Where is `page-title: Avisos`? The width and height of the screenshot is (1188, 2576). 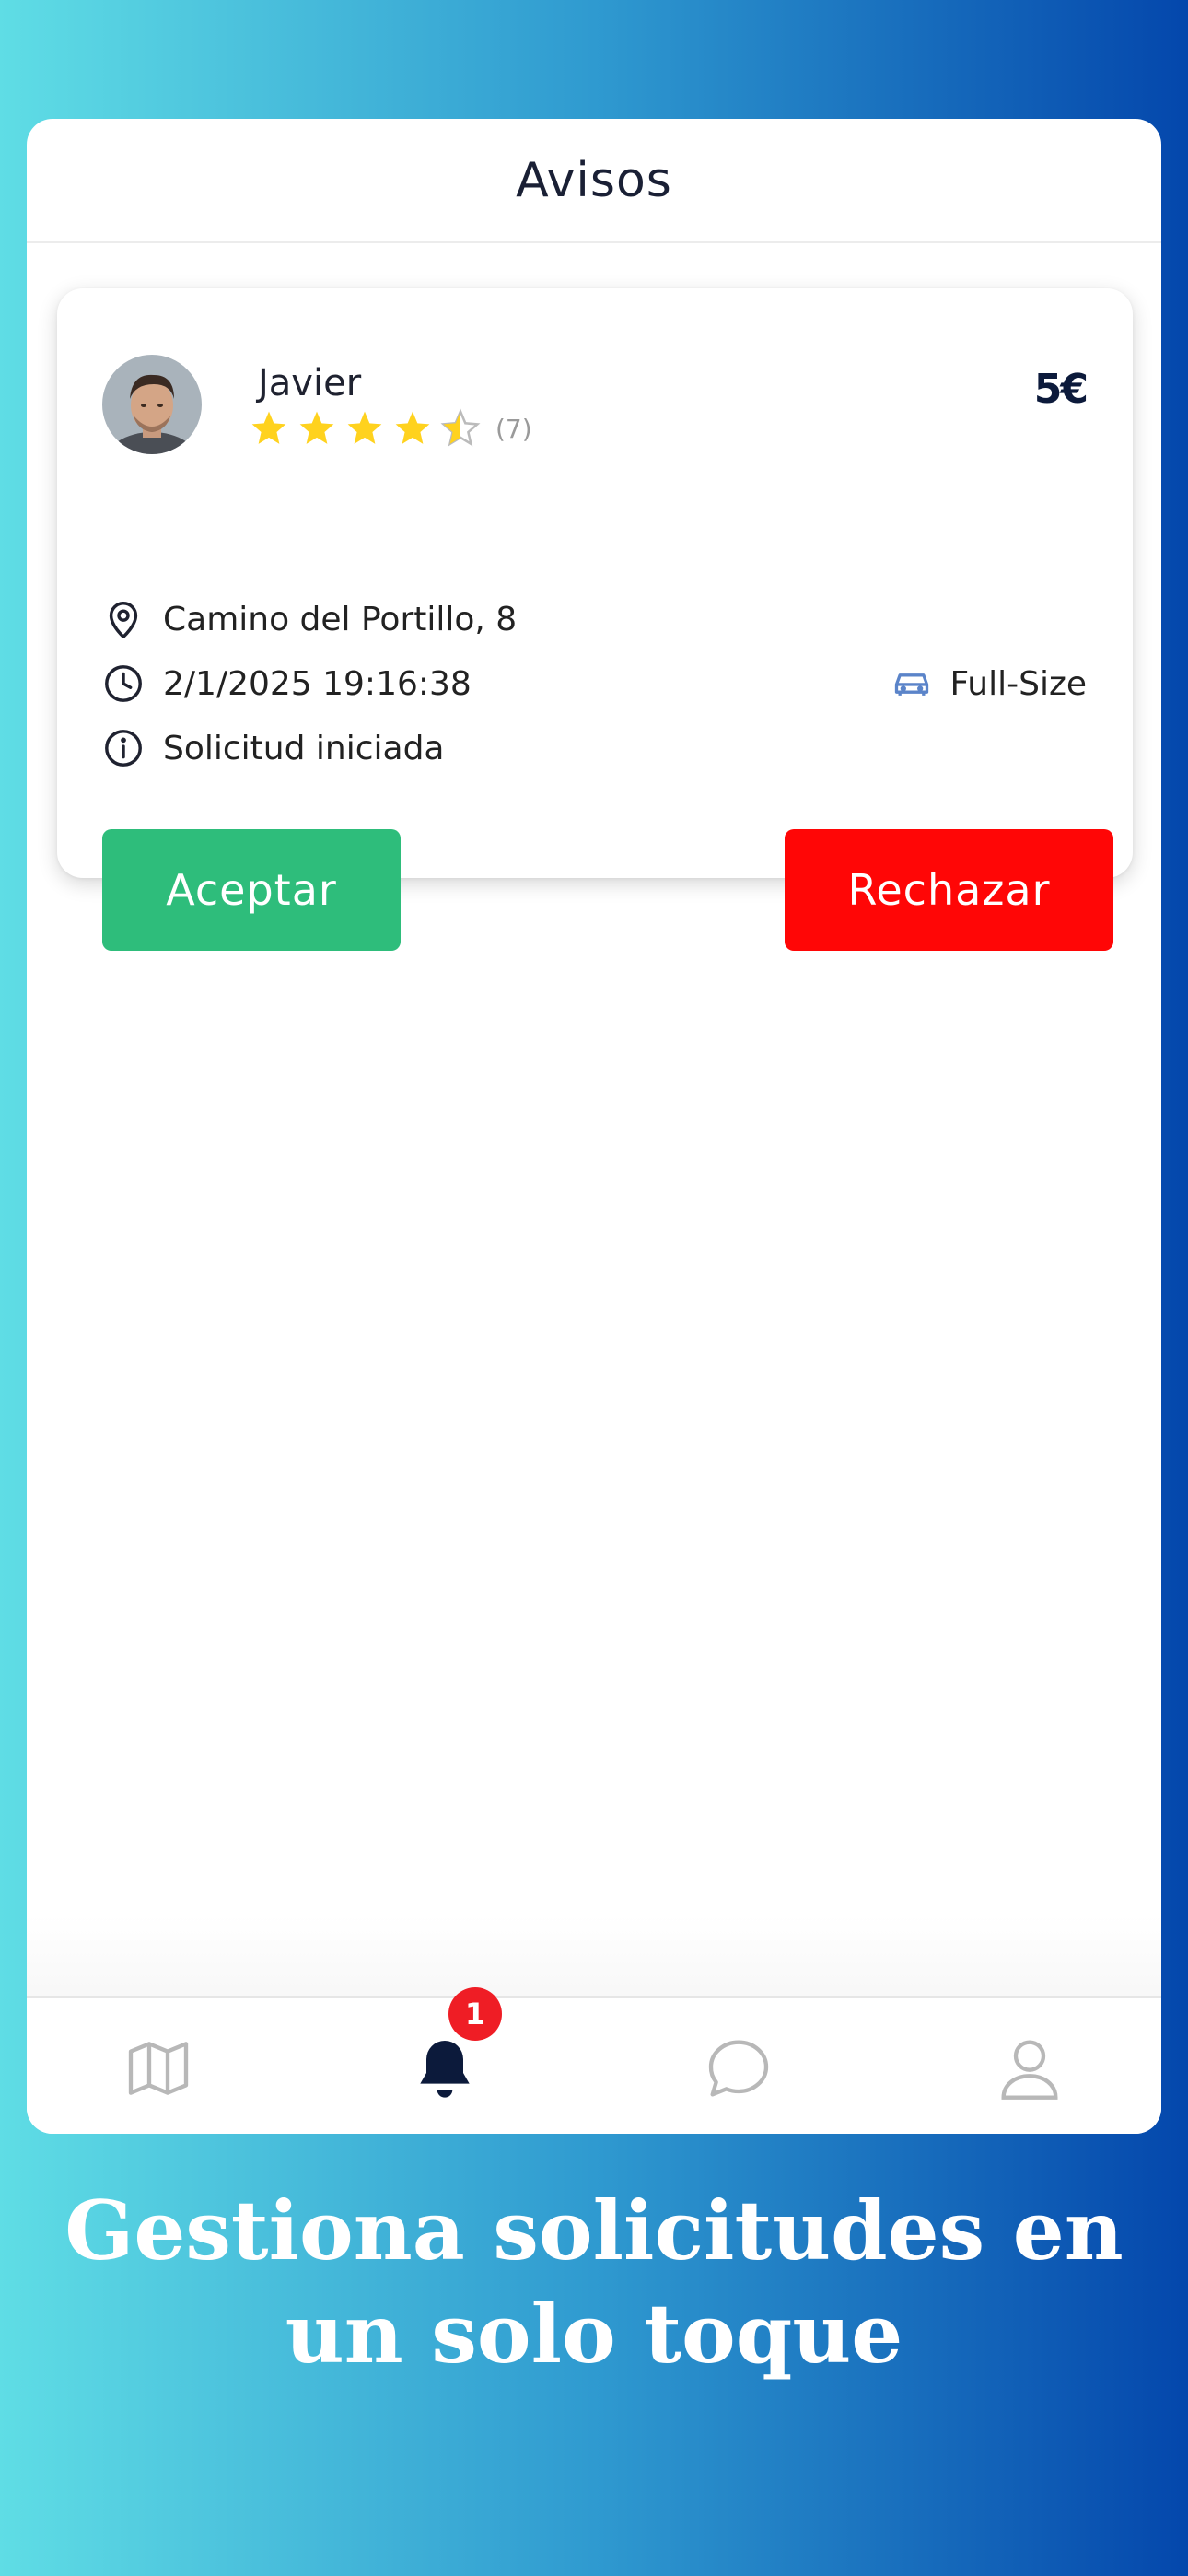
page-title: Avisos is located at coordinates (594, 180).